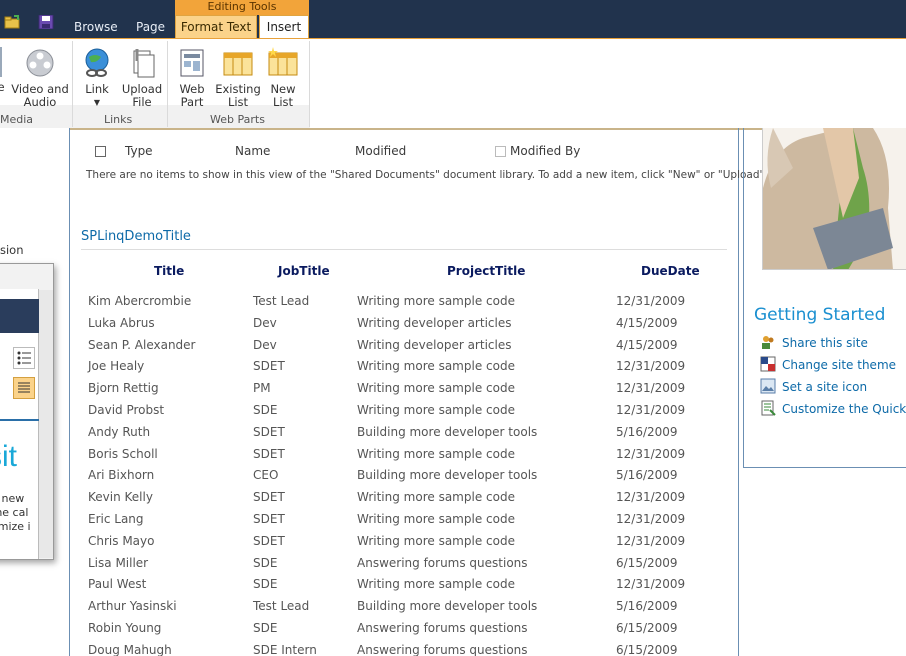 The image size is (906, 656). What do you see at coordinates (284, 27) in the screenshot?
I see `tab-insert: Insert` at bounding box center [284, 27].